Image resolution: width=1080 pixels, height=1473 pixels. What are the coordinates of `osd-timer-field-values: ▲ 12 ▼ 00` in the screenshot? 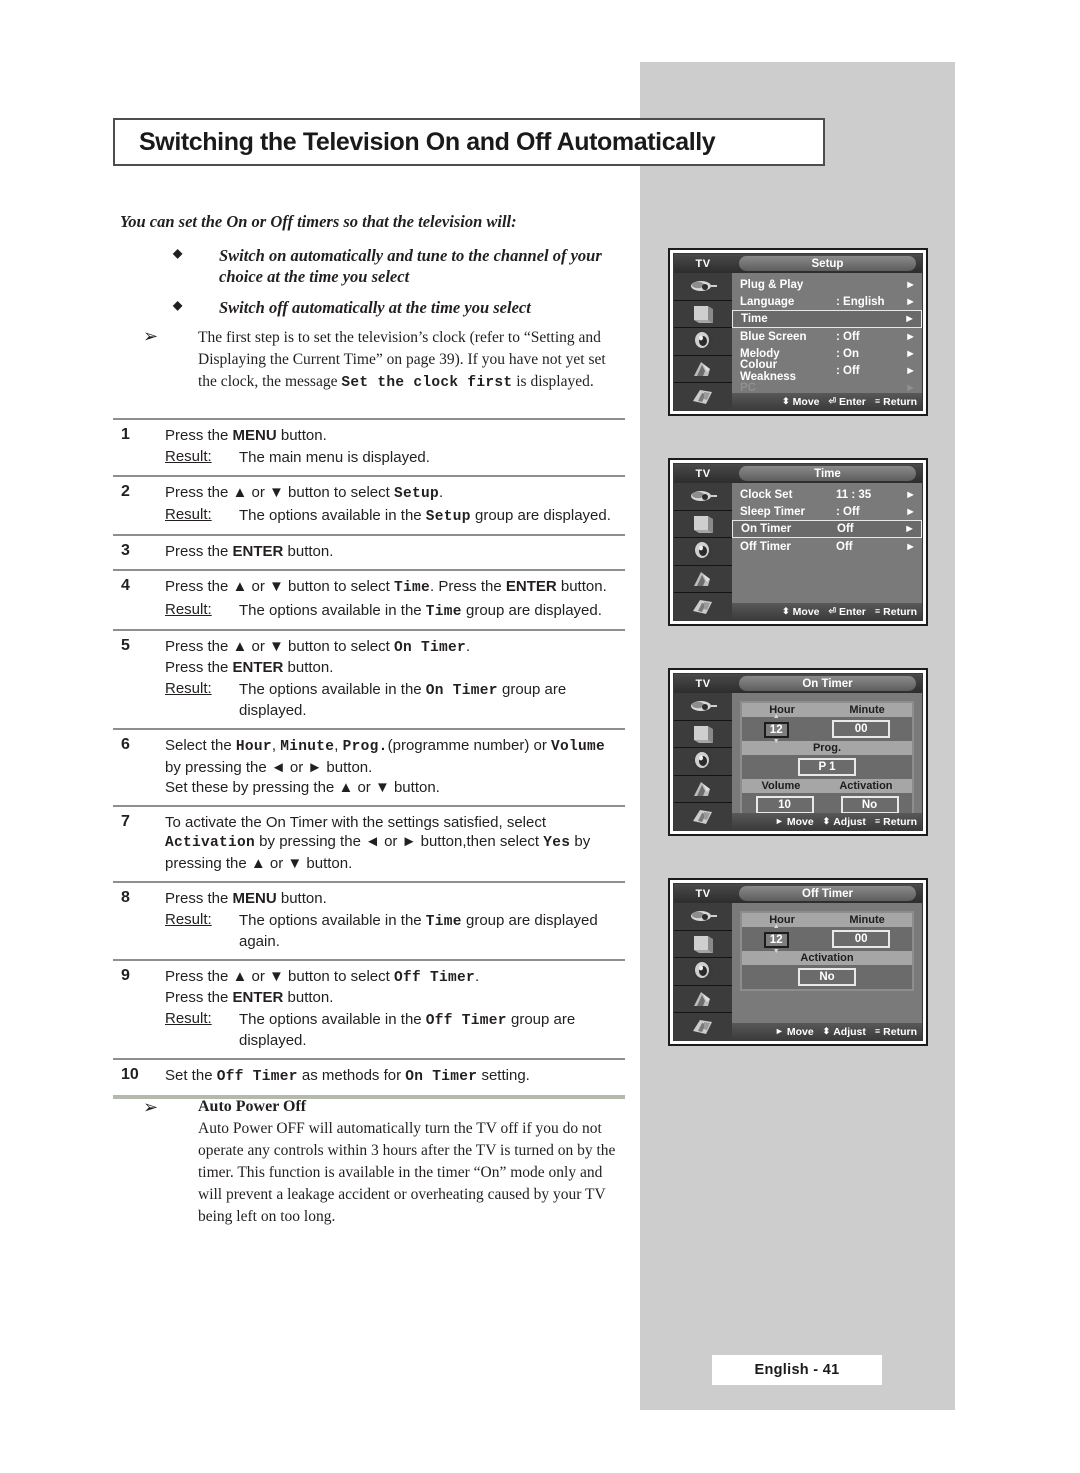 It's located at (827, 939).